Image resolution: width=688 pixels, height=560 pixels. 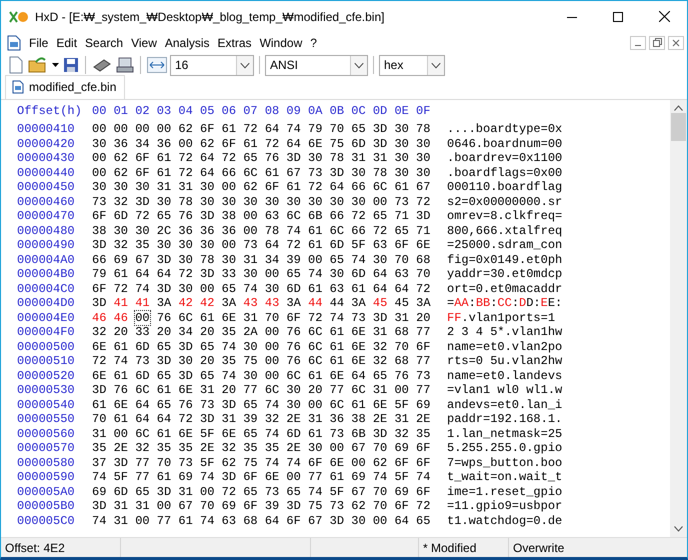 I want to click on offset-label: 000005A0, so click(x=46, y=491).